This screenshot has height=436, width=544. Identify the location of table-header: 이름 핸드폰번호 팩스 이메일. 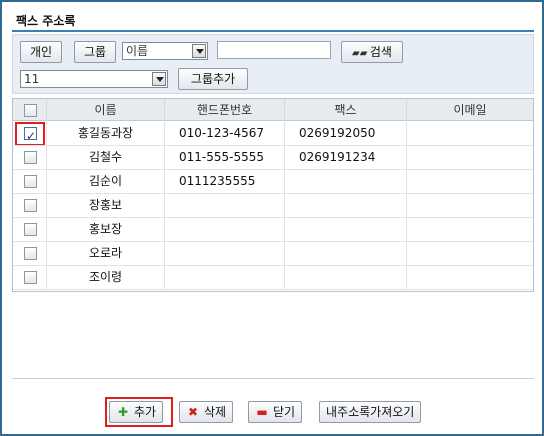
(273, 110).